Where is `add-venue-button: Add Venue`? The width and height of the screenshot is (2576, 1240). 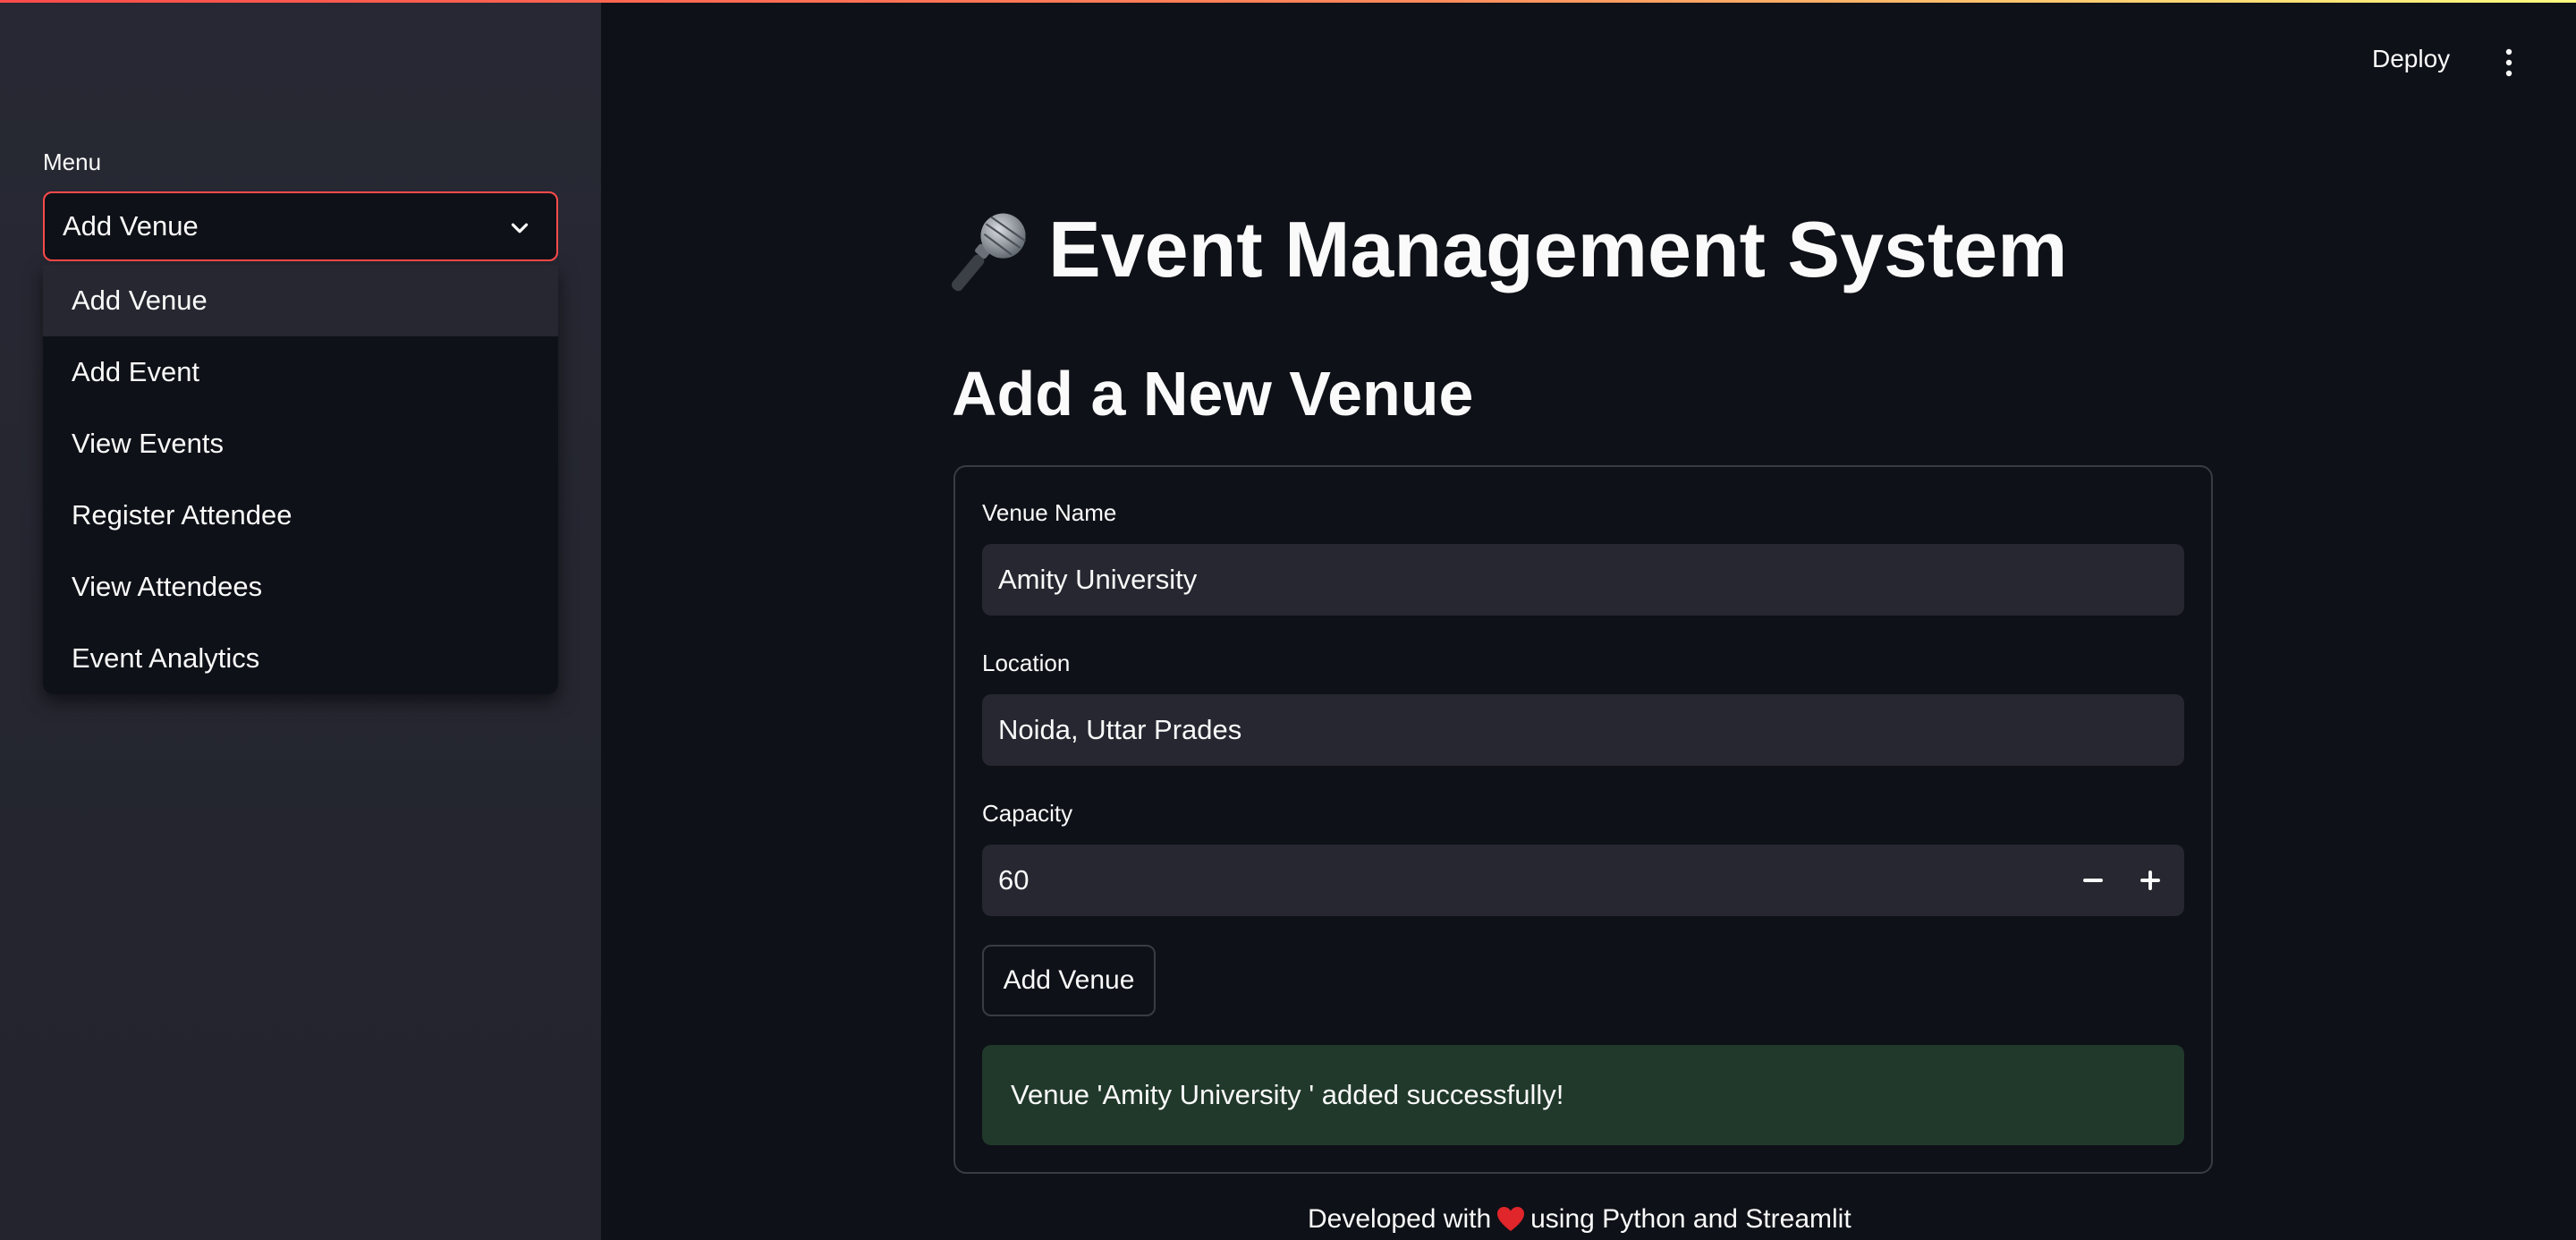 add-venue-button: Add Venue is located at coordinates (1069, 980).